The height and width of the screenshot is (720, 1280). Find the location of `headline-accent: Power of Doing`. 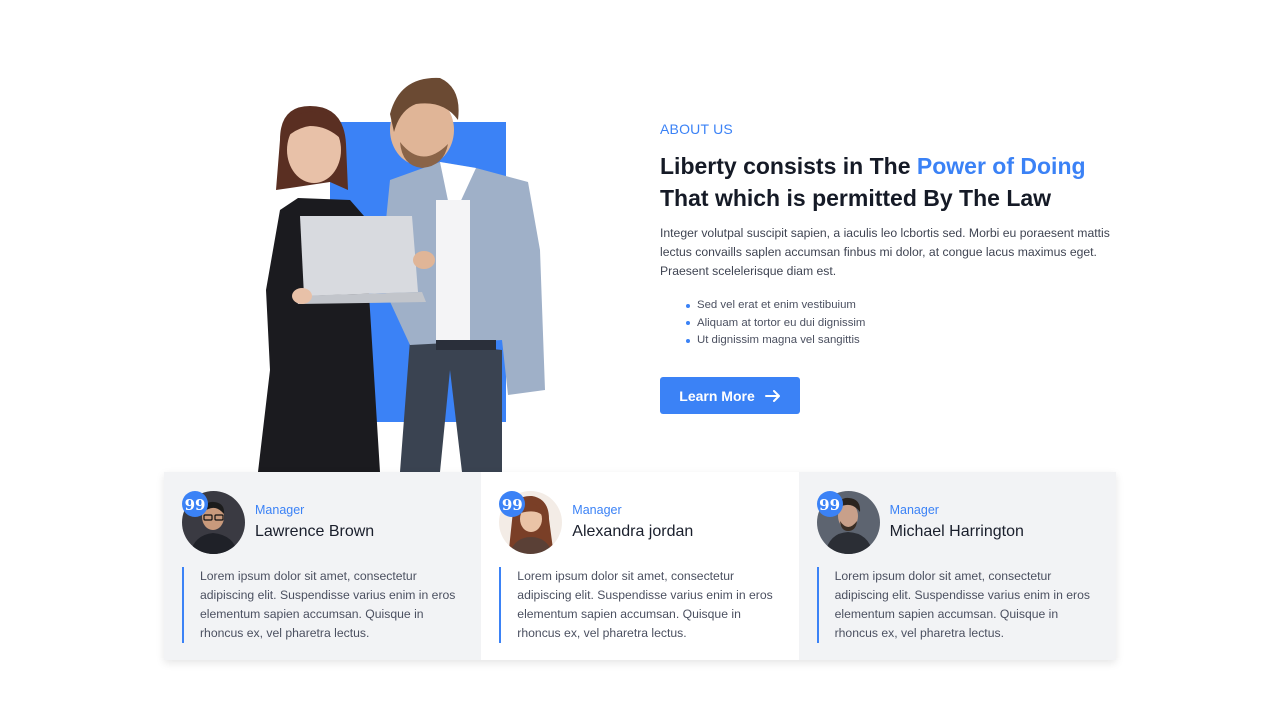

headline-accent: Power of Doing is located at coordinates (1001, 166).